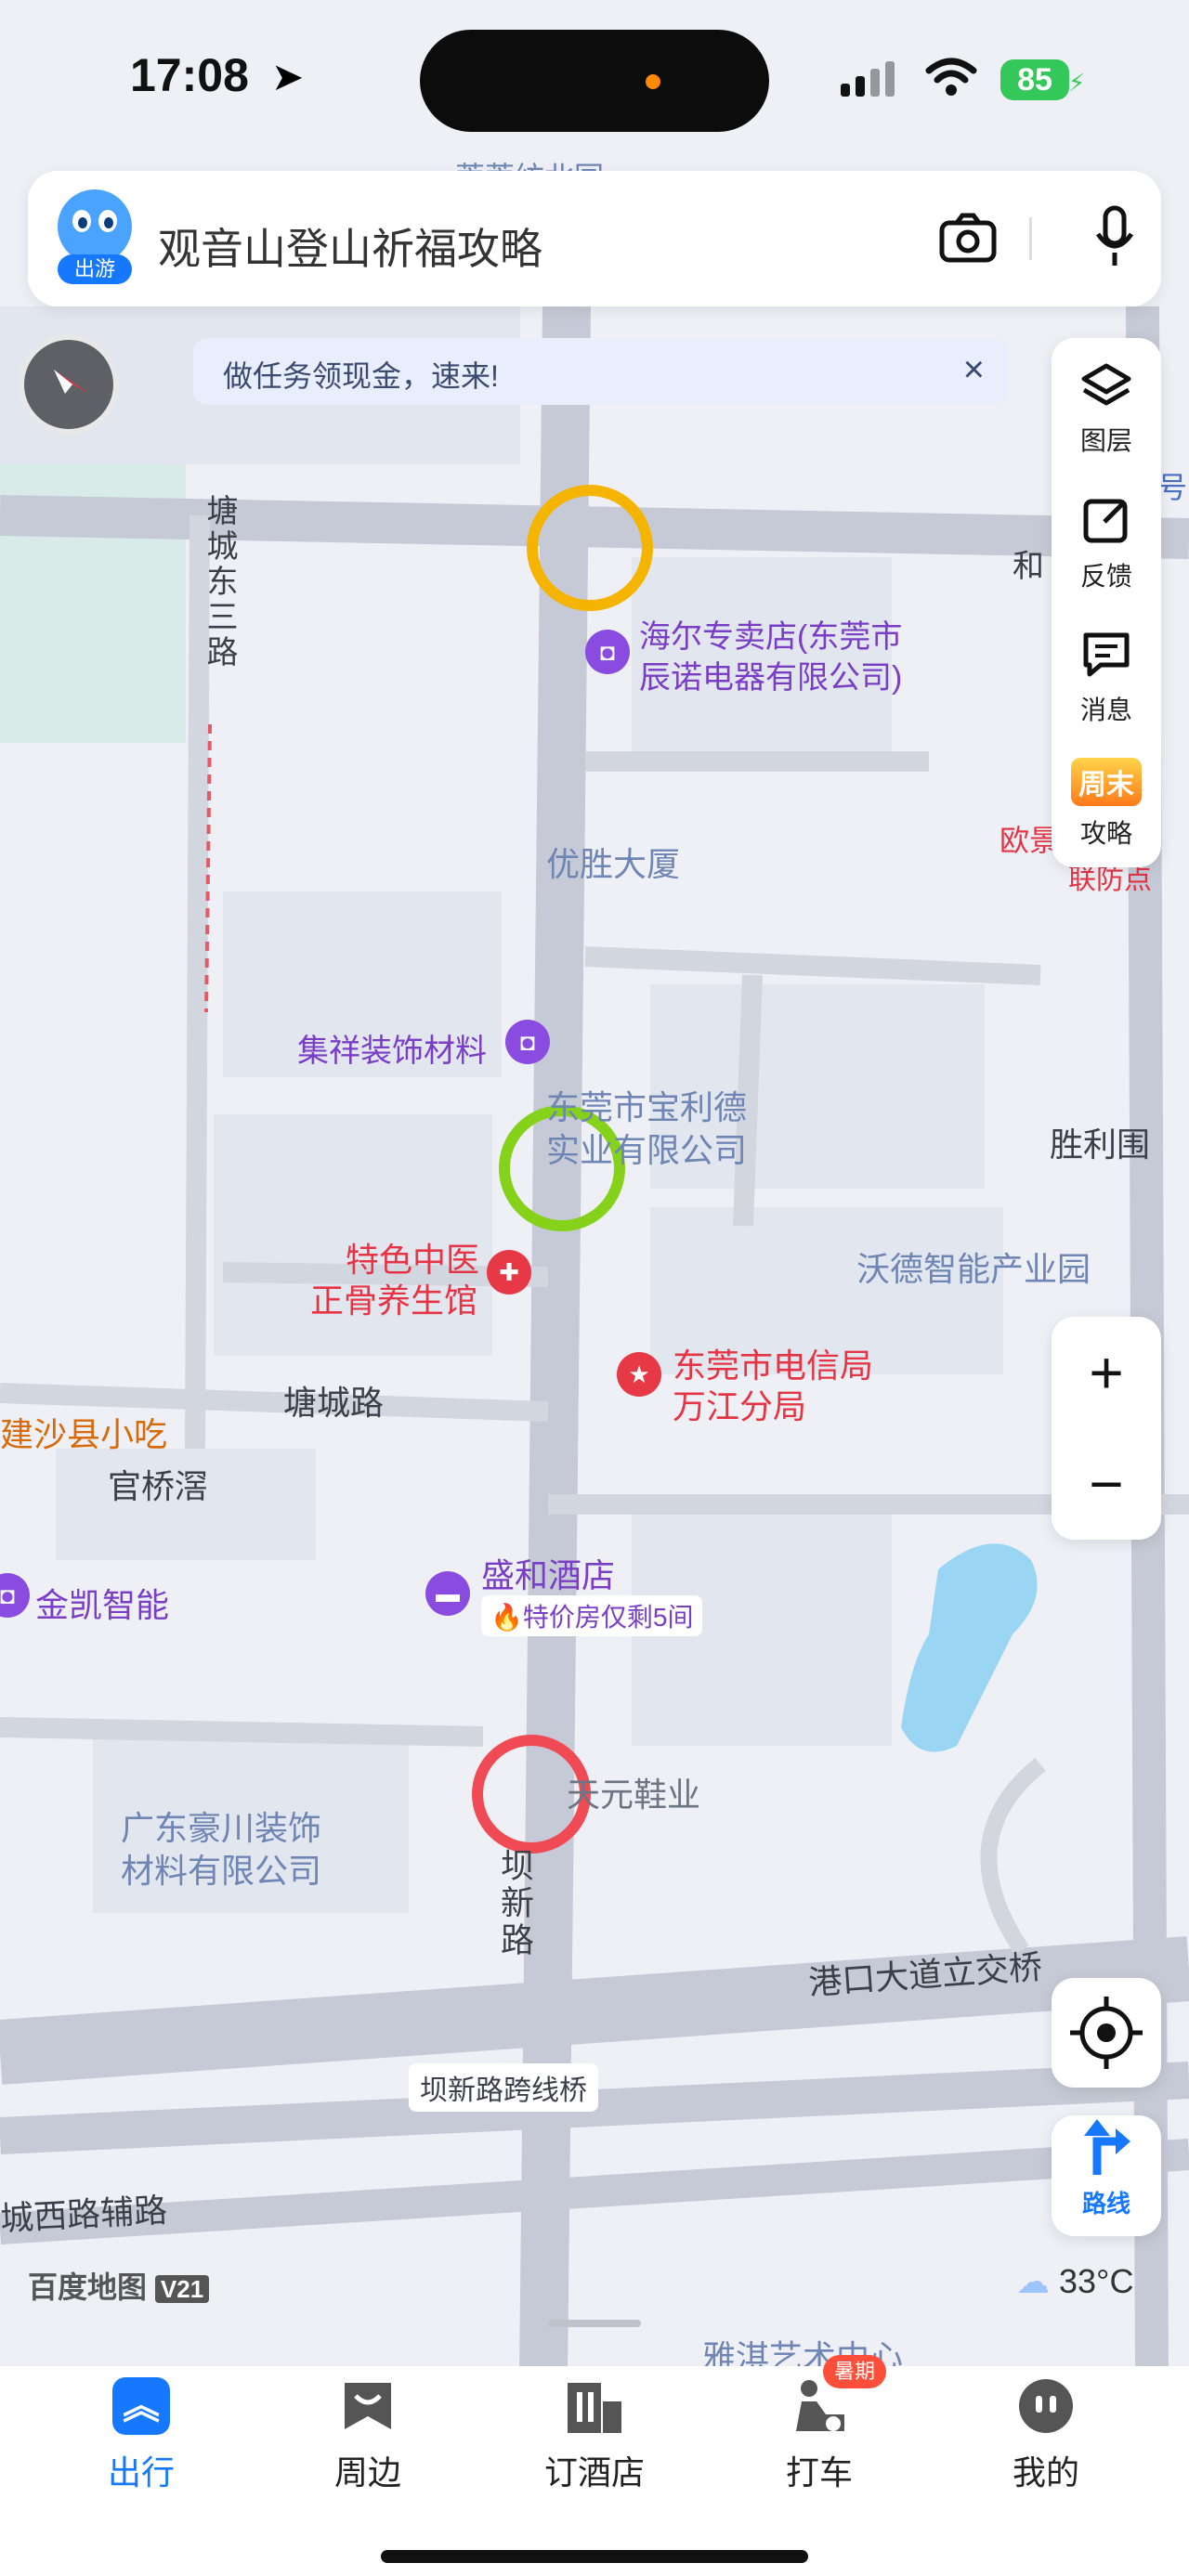 The height and width of the screenshot is (2576, 1189). I want to click on task-reward-banner: 做任务领现金，速来! ×, so click(601, 371).